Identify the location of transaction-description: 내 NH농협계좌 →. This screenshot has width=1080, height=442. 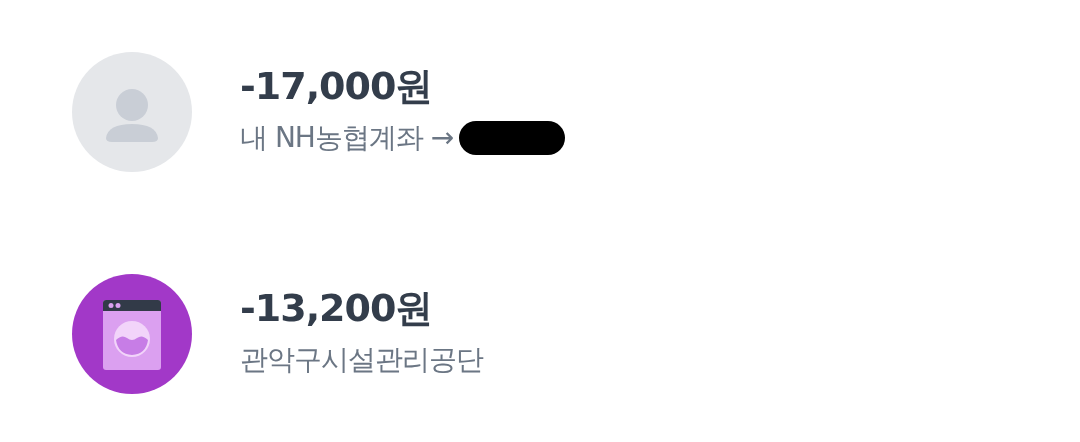
(347, 138).